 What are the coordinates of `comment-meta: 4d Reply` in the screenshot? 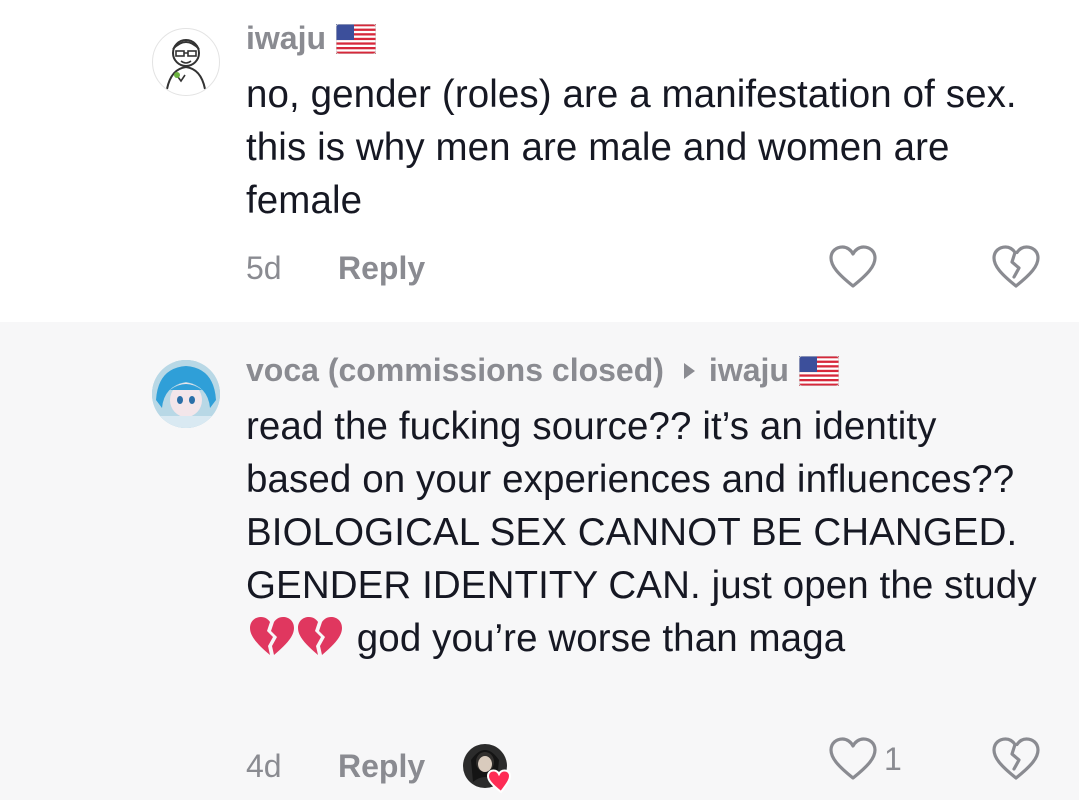 It's located at (379, 768).